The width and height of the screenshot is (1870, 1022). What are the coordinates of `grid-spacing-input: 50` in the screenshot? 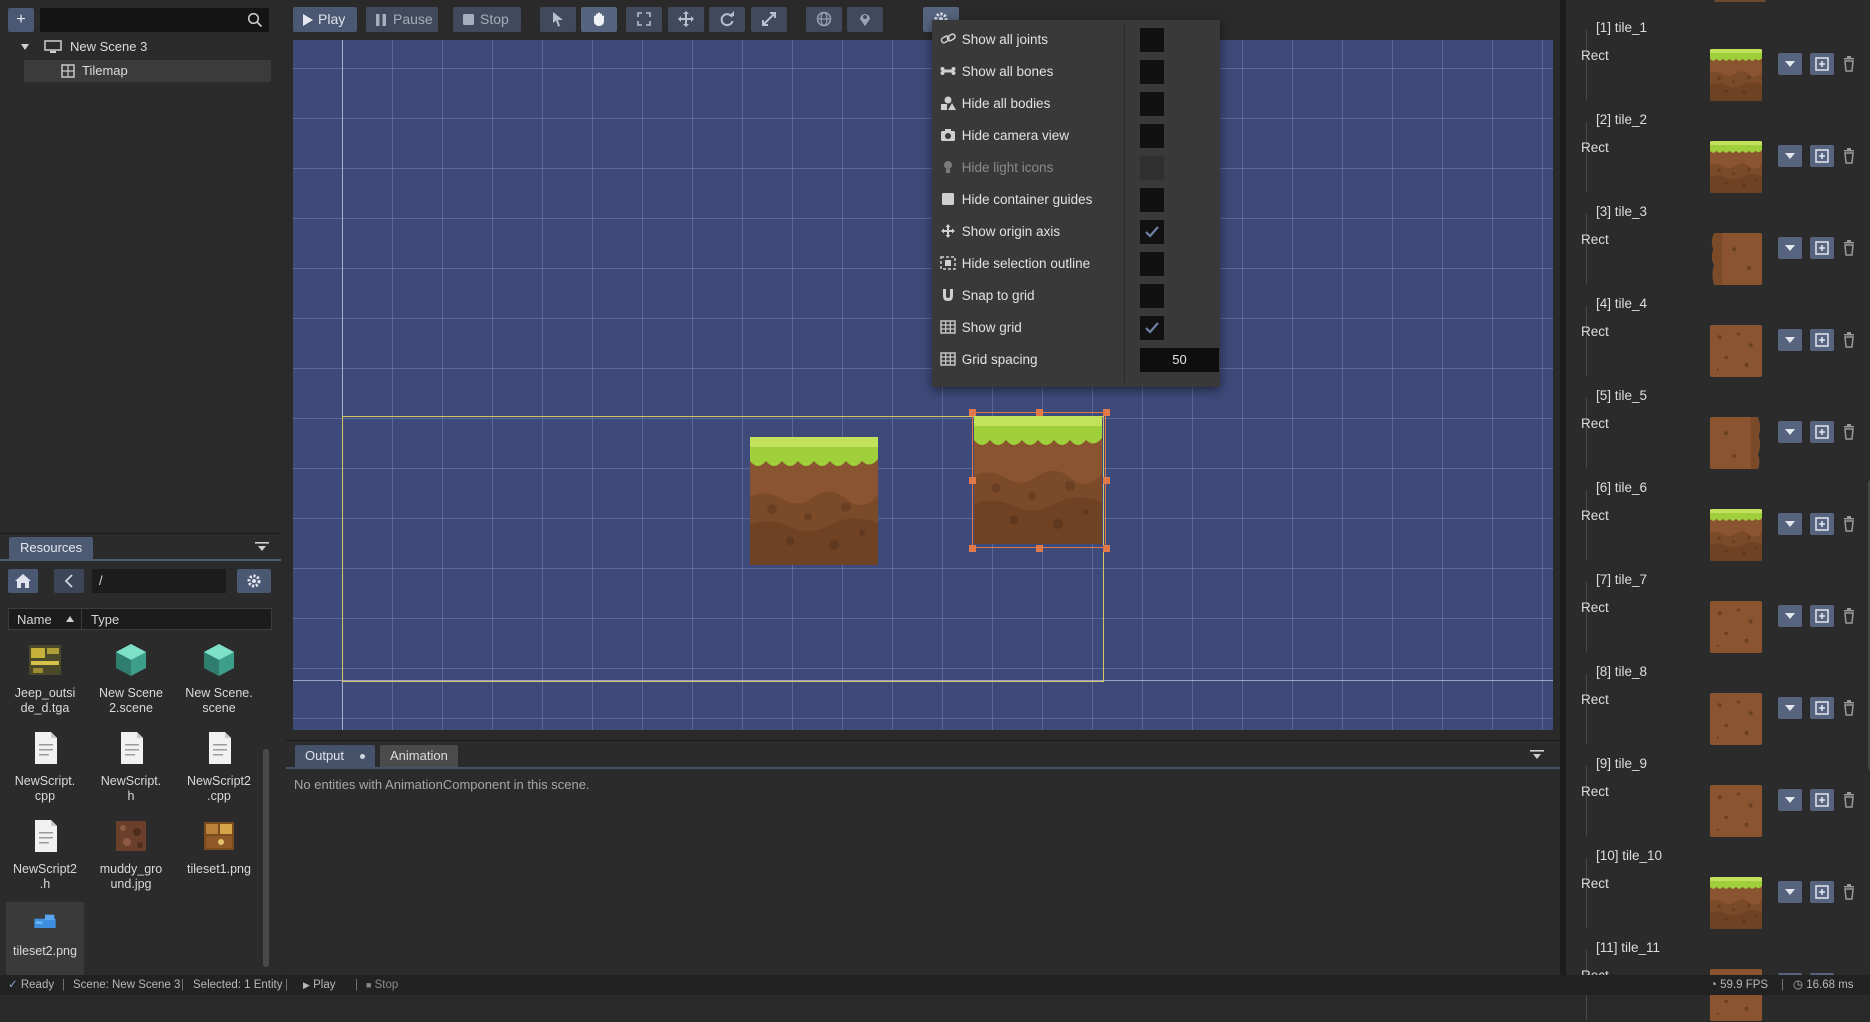 It's located at (1179, 360).